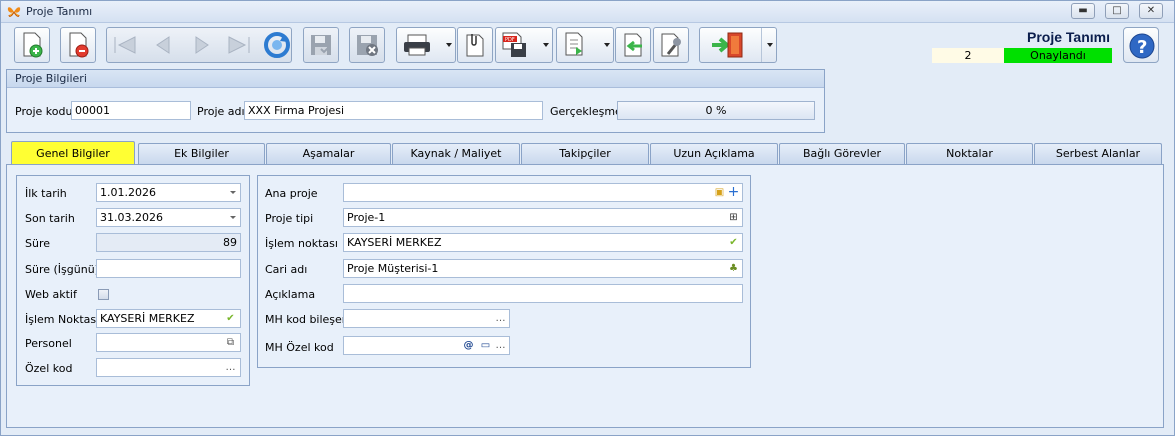  I want to click on tab-ek-bilgiler: Ek Bilgiler, so click(201, 153).